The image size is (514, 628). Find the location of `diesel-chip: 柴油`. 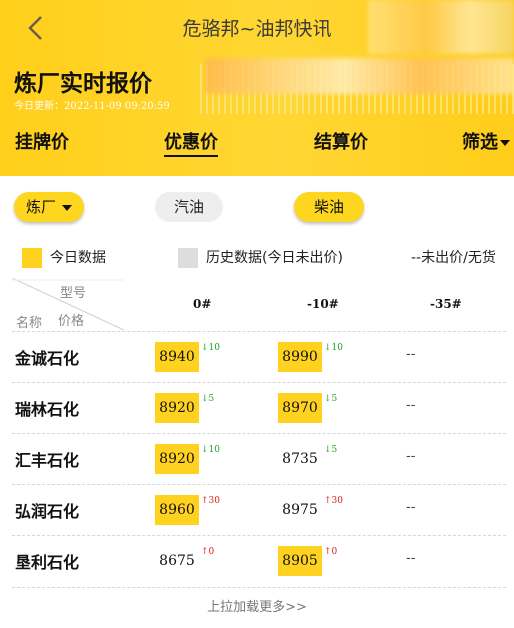

diesel-chip: 柴油 is located at coordinates (329, 207).